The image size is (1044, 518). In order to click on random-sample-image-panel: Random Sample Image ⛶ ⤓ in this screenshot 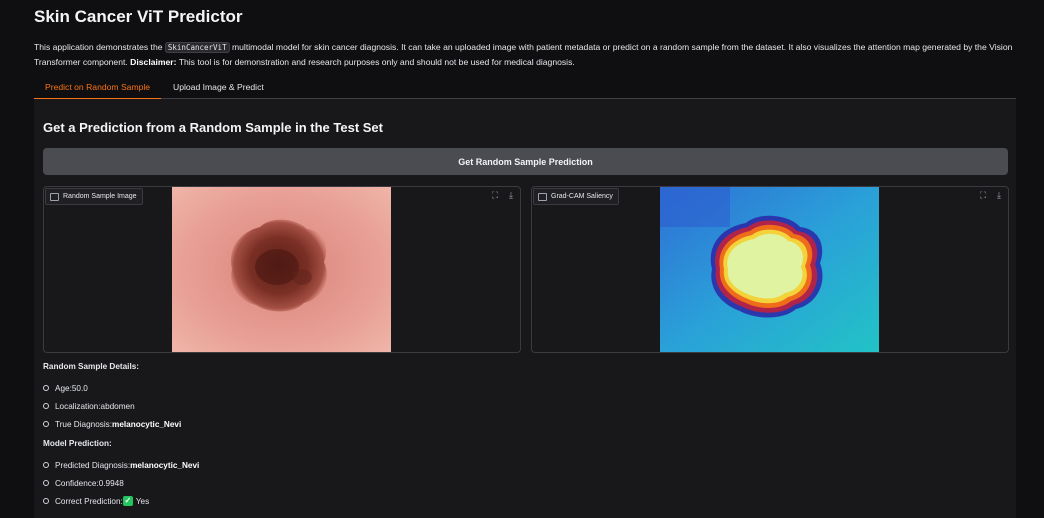, I will do `click(282, 269)`.